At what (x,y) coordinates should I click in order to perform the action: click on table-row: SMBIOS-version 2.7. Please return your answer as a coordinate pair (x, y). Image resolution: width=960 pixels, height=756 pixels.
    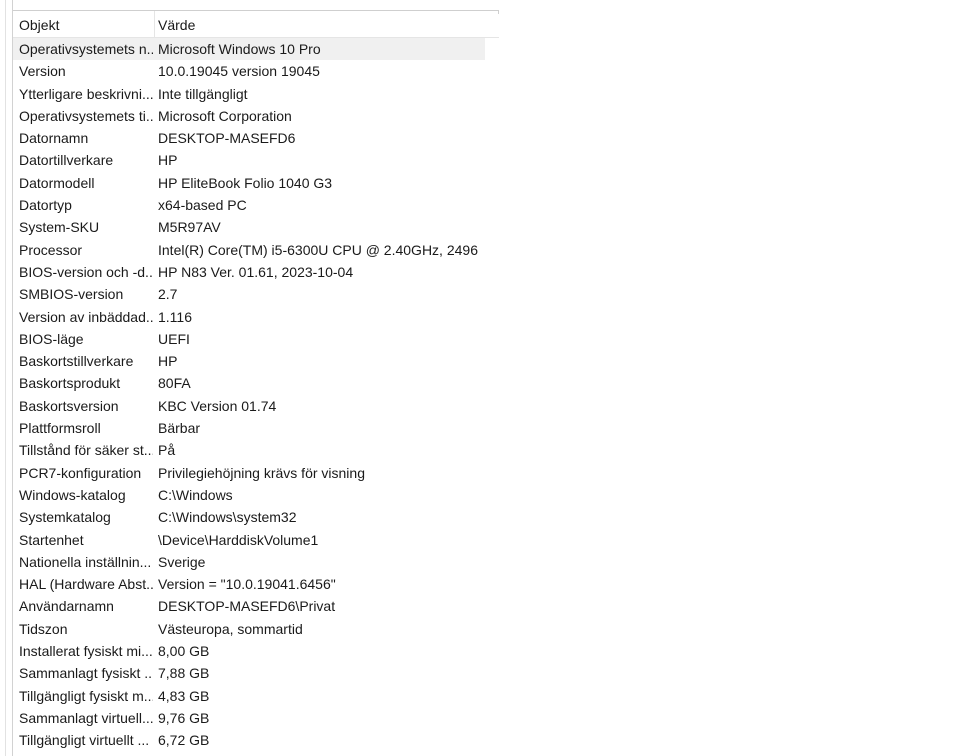
    Looking at the image, I should click on (249, 294).